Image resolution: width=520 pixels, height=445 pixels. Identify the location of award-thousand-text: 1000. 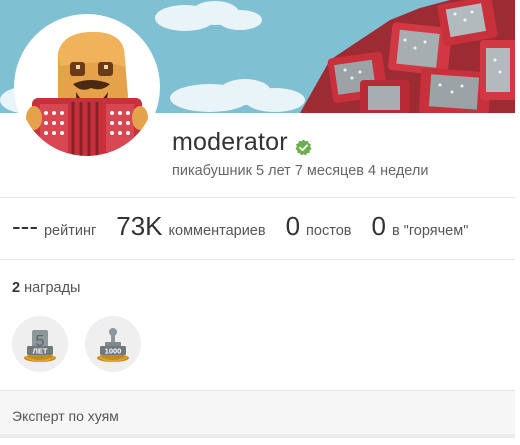
(113, 351).